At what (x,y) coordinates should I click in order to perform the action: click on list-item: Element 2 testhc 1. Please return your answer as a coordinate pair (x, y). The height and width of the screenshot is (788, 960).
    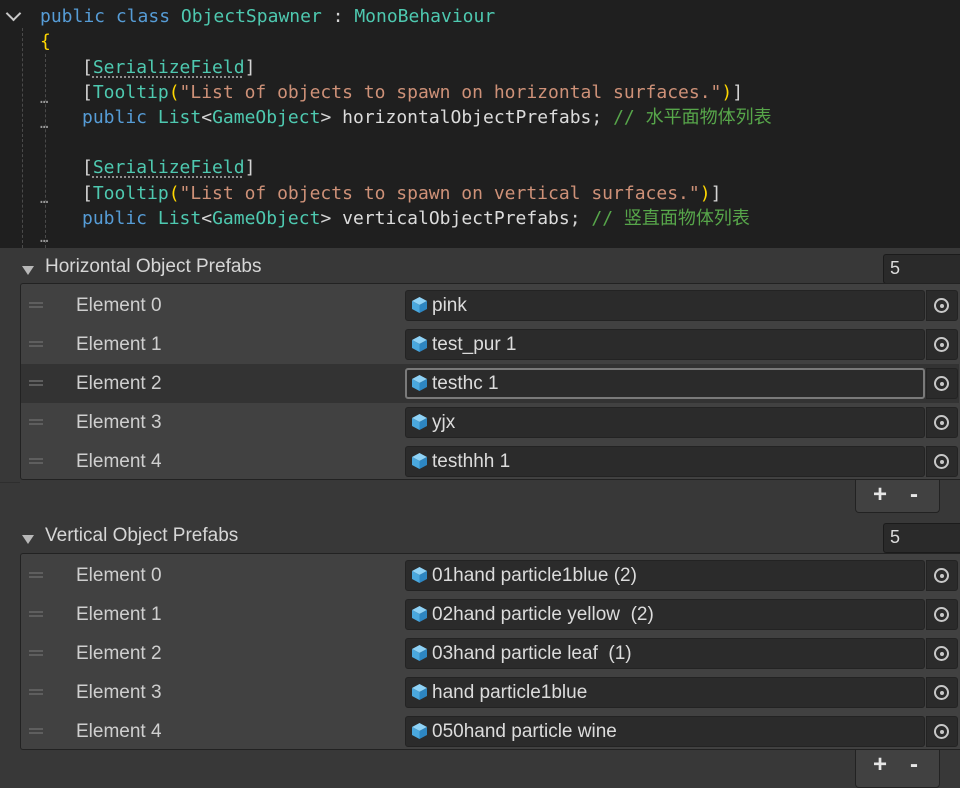
    Looking at the image, I should click on (490, 383).